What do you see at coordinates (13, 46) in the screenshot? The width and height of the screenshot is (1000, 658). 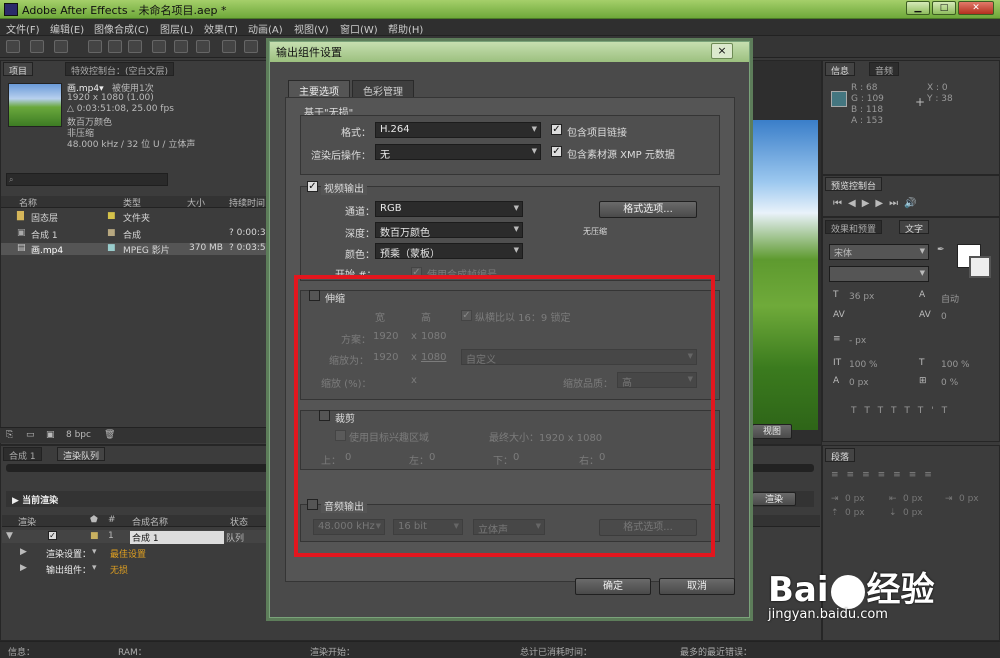 I see `selection-tool-icon` at bounding box center [13, 46].